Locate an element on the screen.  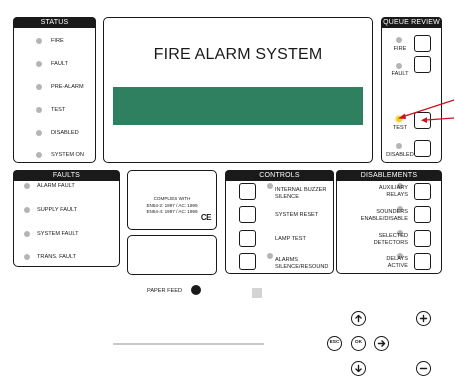
status-pre-alarm-led is located at coordinates (39, 87).